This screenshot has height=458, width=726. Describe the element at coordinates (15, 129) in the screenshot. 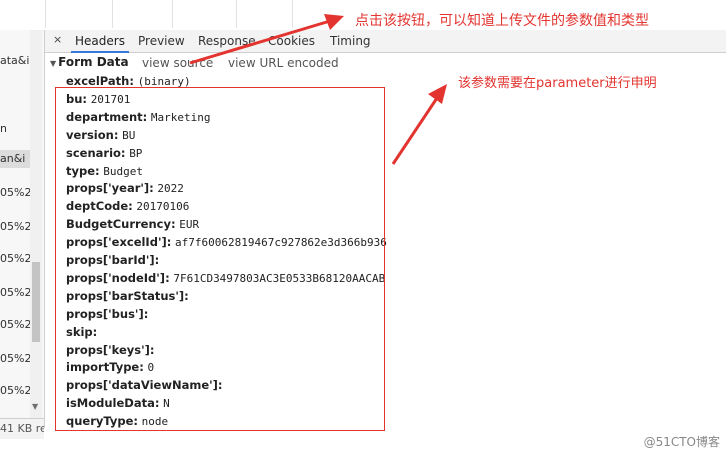

I see `request-row: n` at that location.